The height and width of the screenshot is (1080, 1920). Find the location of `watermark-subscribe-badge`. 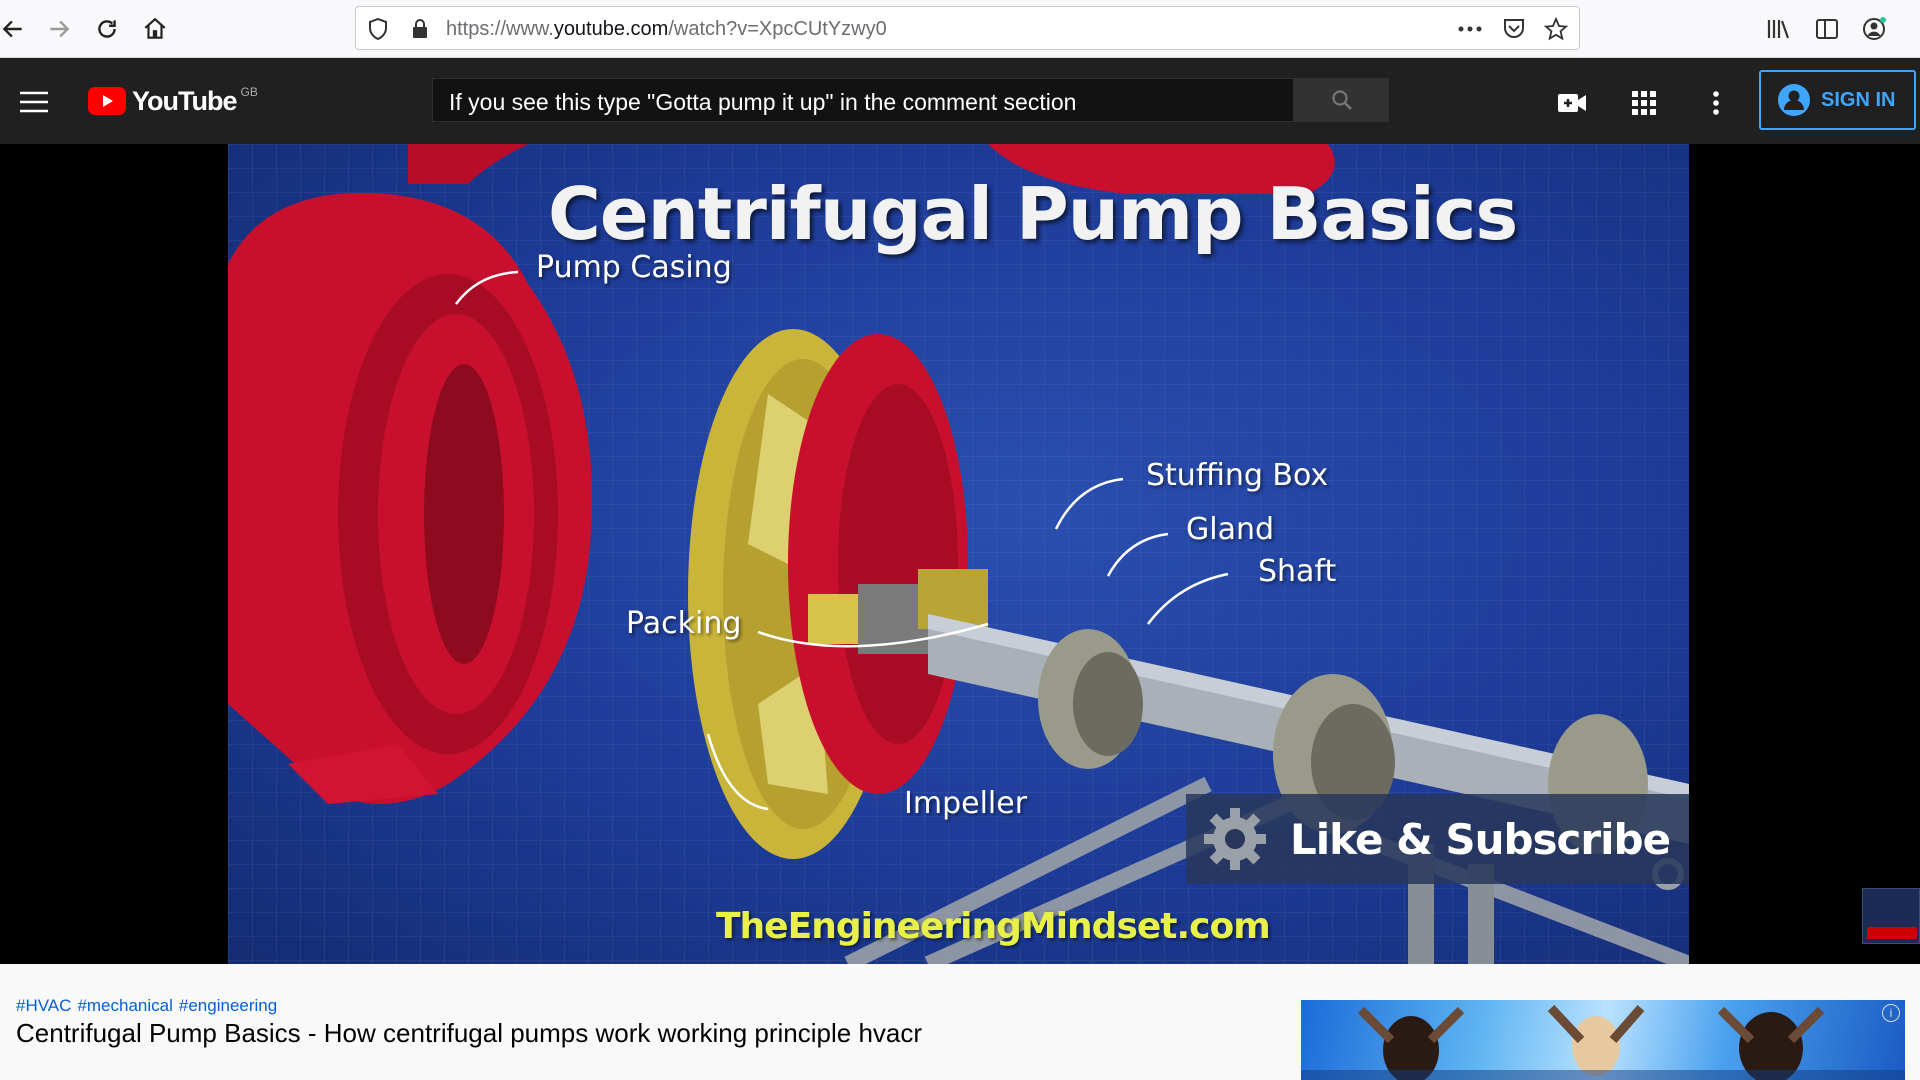

watermark-subscribe-badge is located at coordinates (1892, 933).